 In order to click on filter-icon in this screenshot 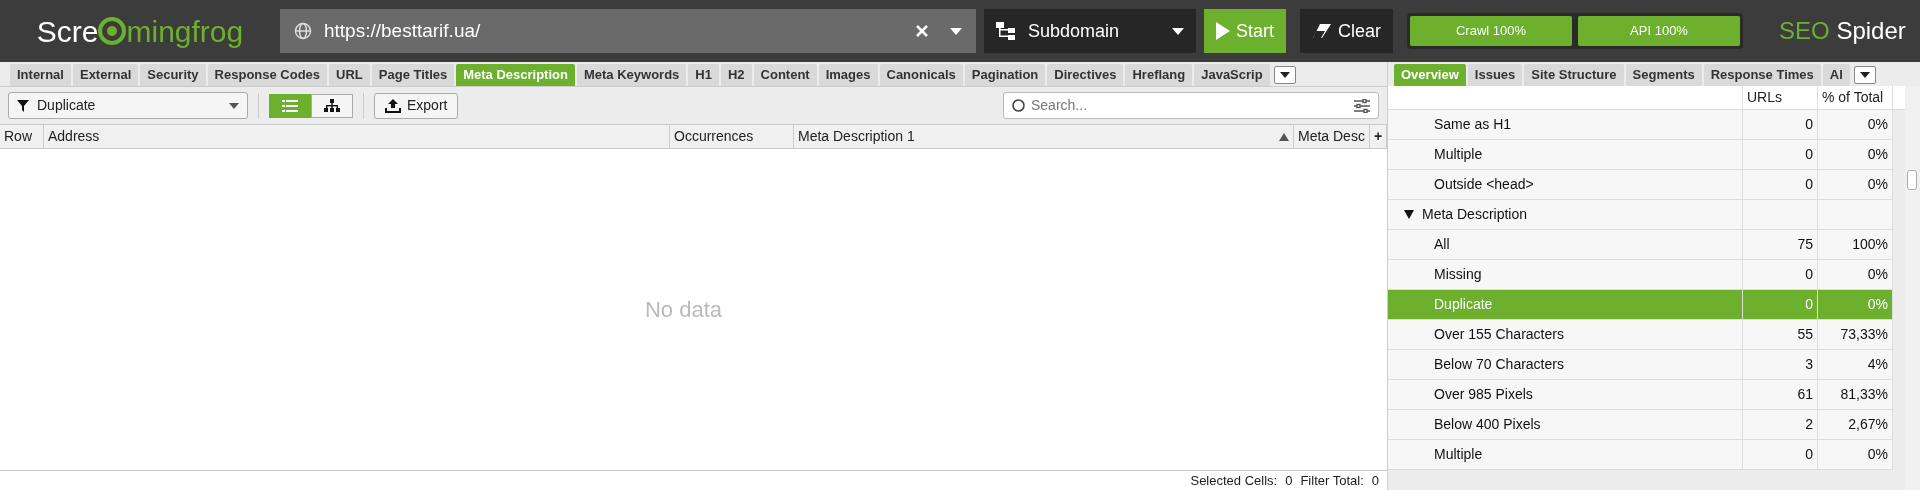, I will do `click(23, 105)`.